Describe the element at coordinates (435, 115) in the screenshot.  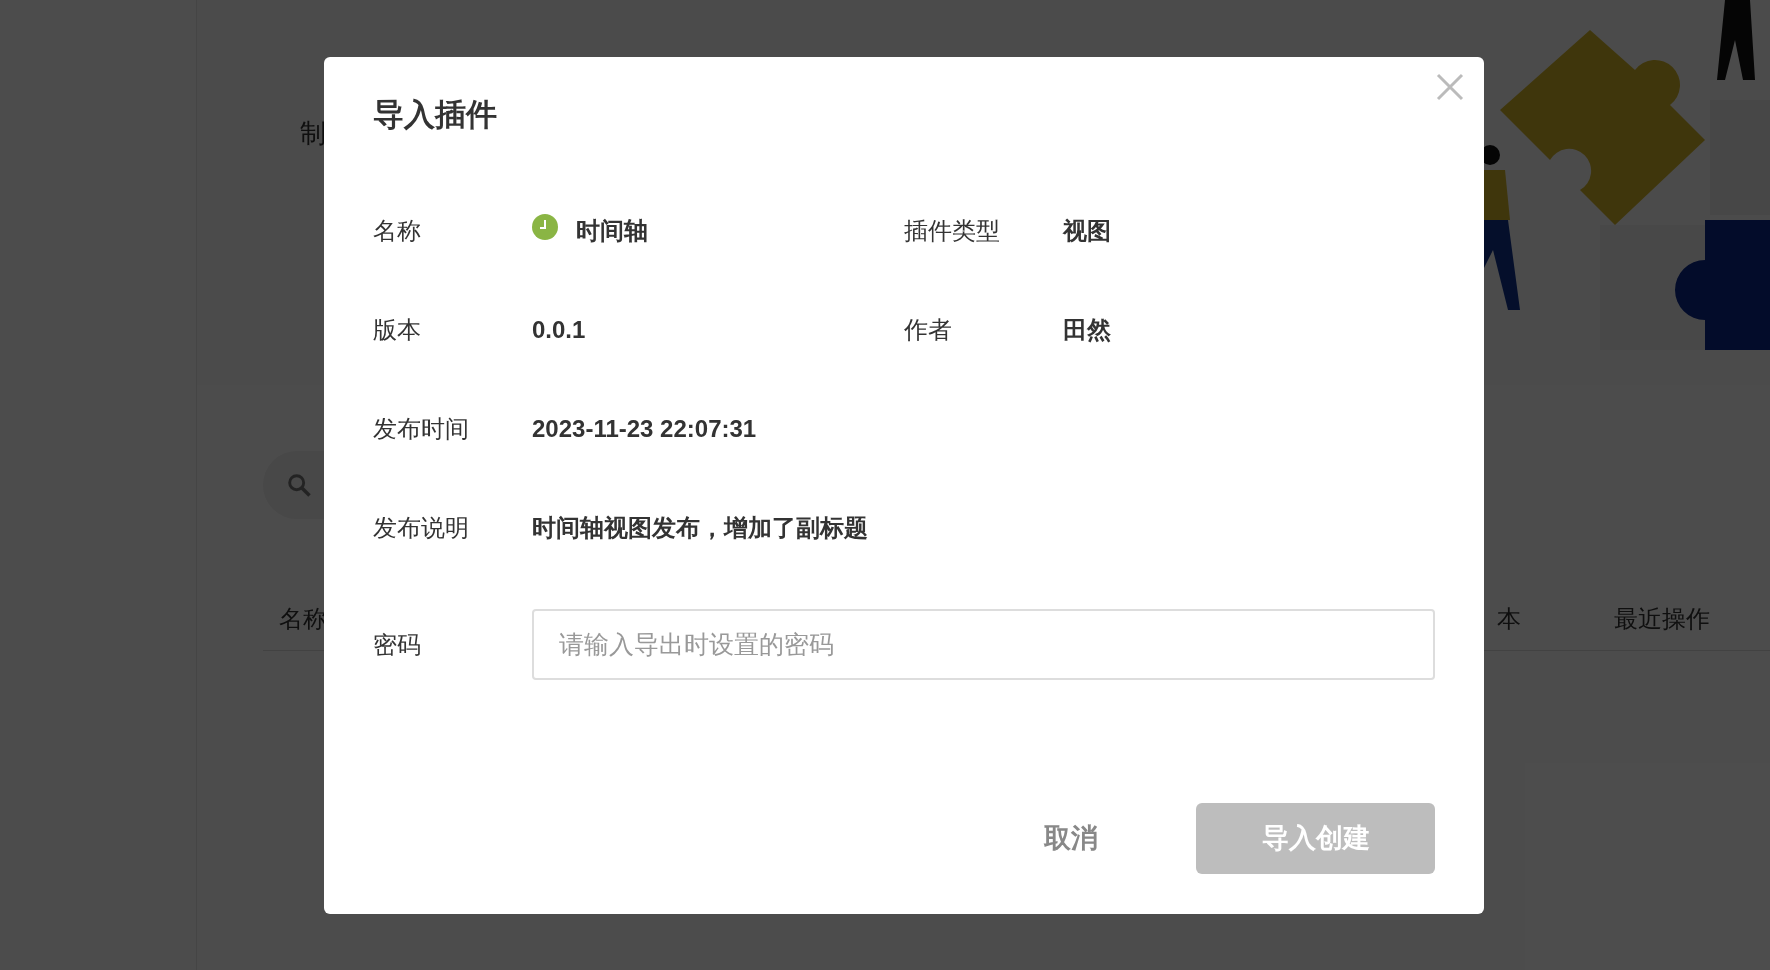
I see `dialog-title: 导入插件` at that location.